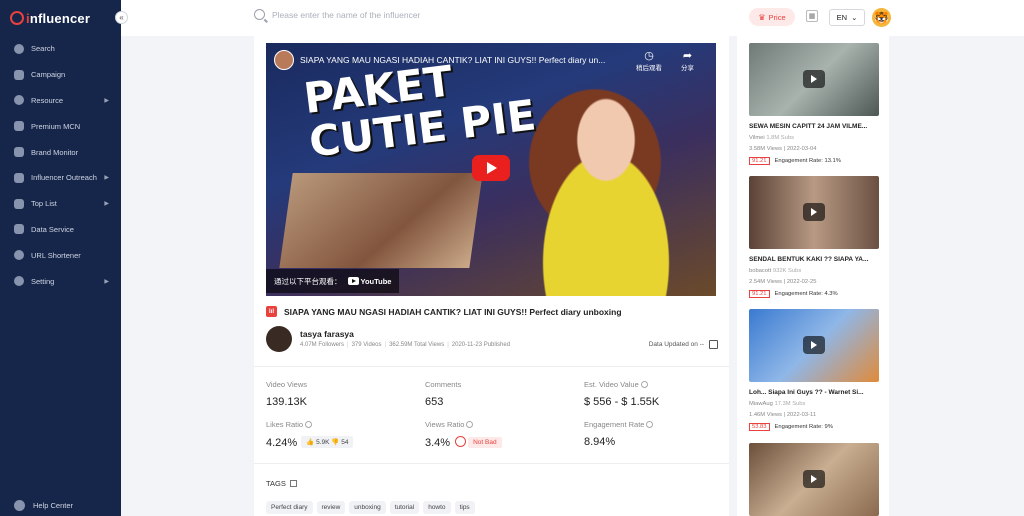 This screenshot has height=516, width=1024. I want to click on channel-avatar, so click(284, 60).